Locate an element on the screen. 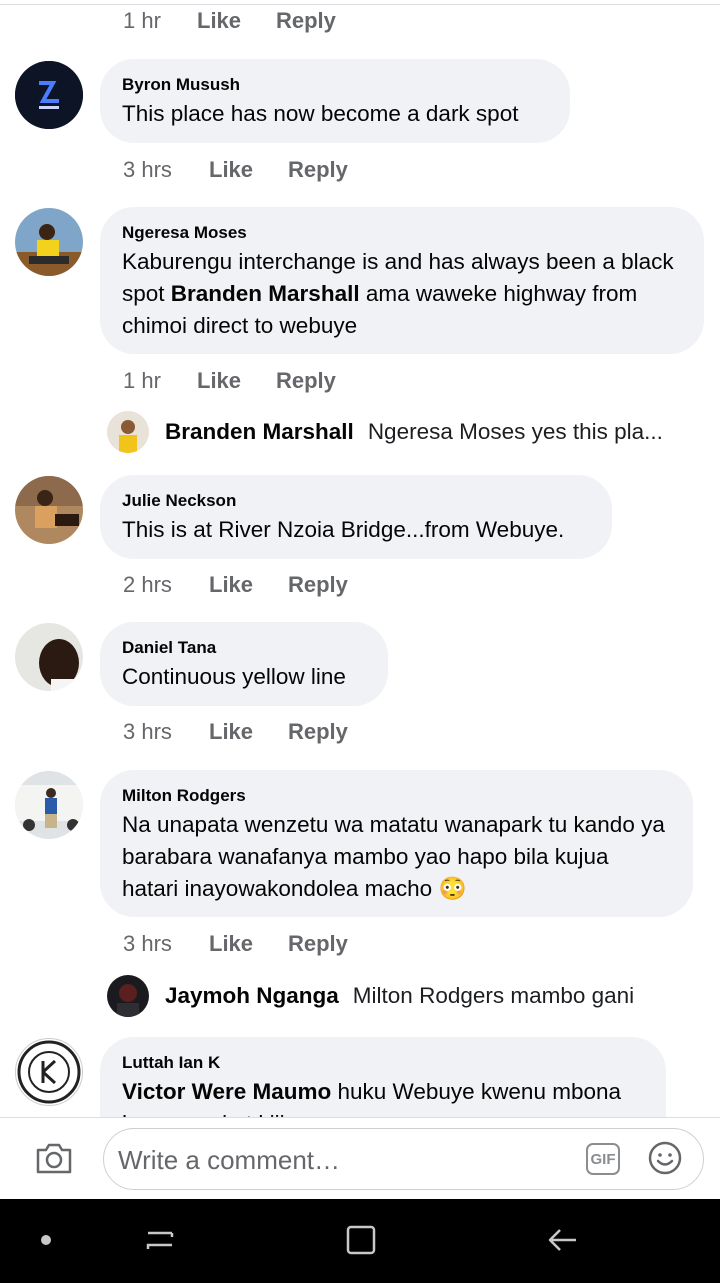 The width and height of the screenshot is (720, 1283). comment-meta: 2 hrs Like Reply is located at coordinates (235, 585).